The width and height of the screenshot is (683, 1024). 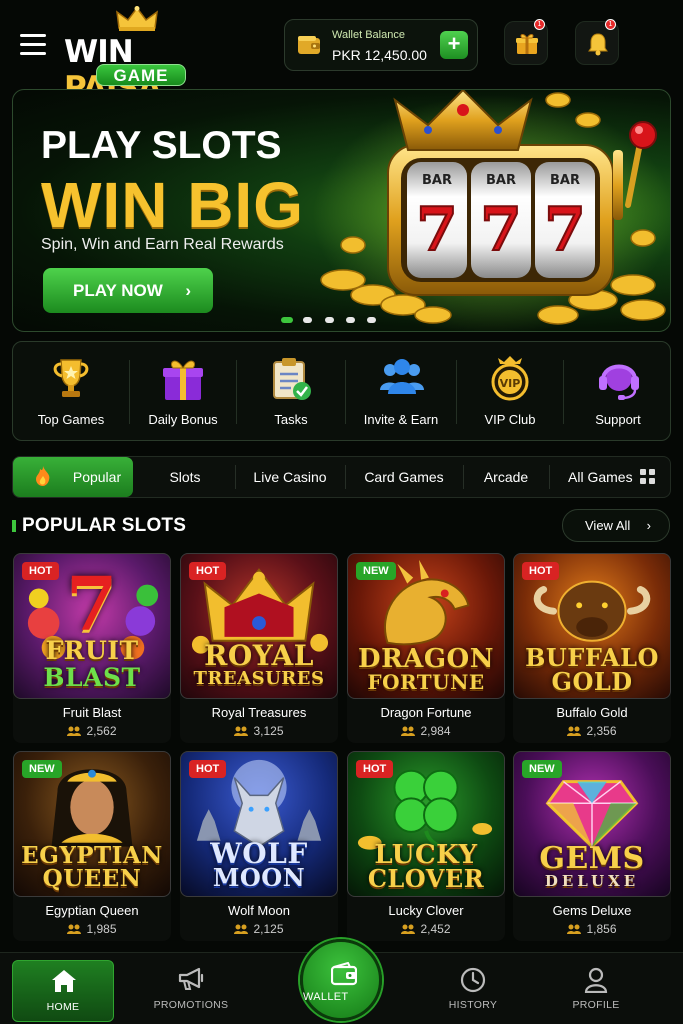 What do you see at coordinates (259, 929) in the screenshot?
I see `player-count: 2,125` at bounding box center [259, 929].